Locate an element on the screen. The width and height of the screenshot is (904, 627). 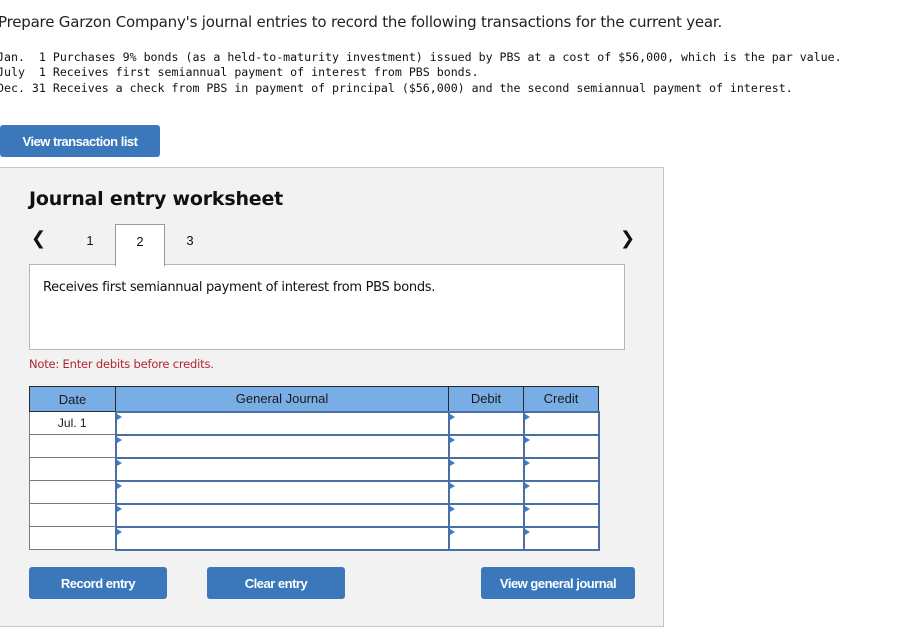
tab-3: 3 is located at coordinates (190, 244).